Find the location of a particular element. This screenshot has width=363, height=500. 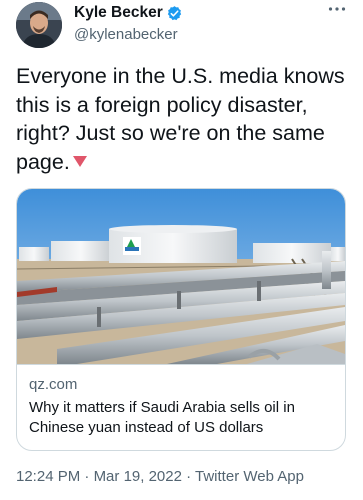

verified-badge-icon is located at coordinates (174, 12).